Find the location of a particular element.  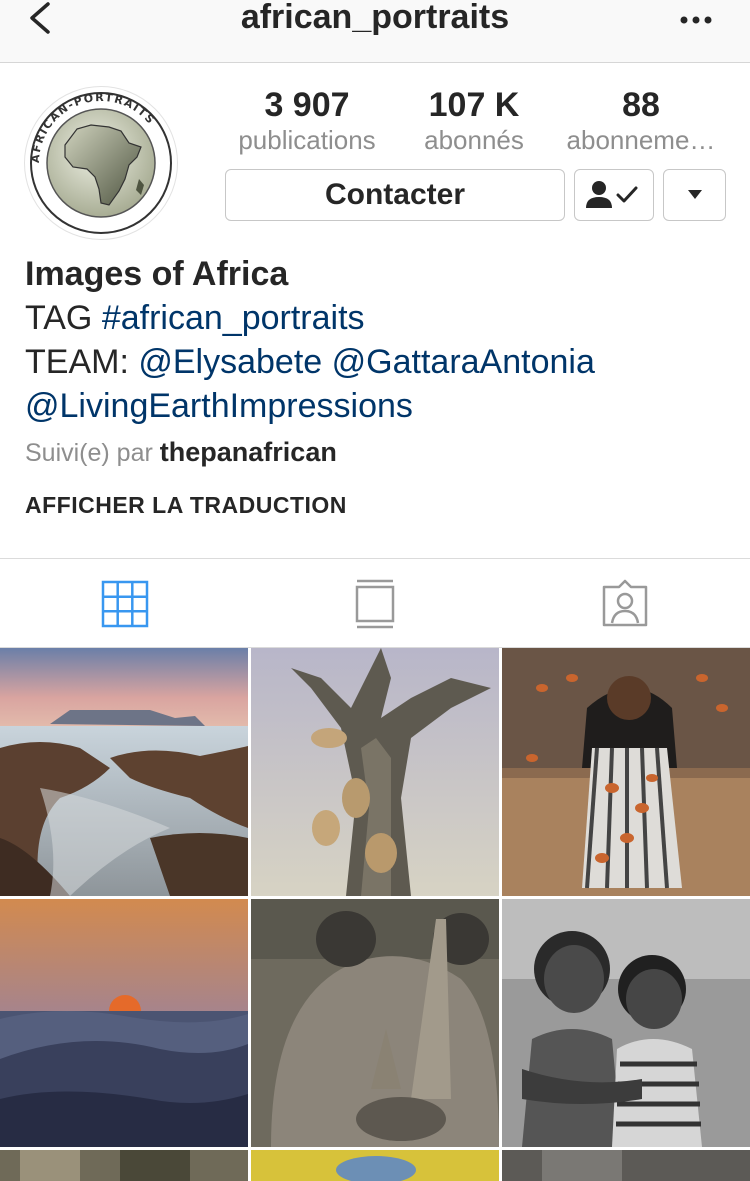

grid-icon is located at coordinates (125, 604).